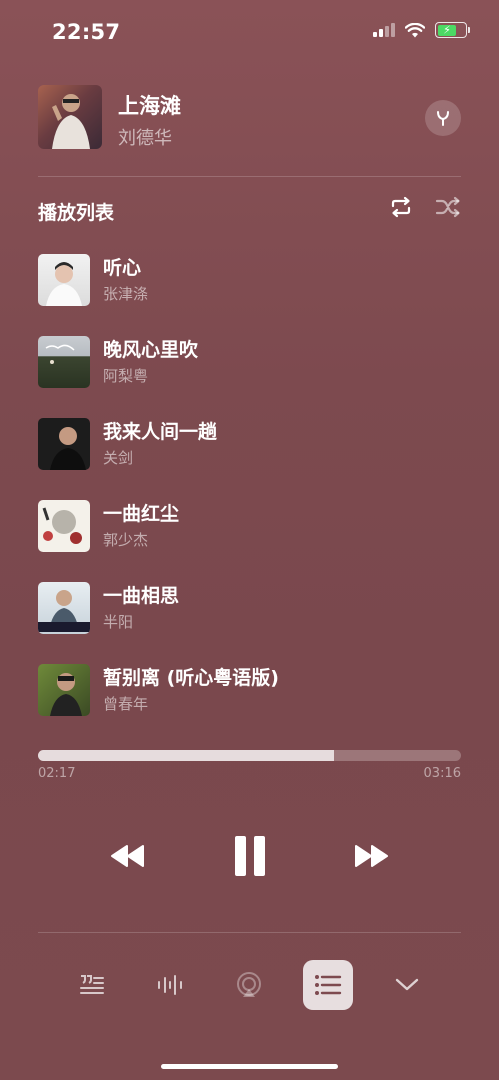  I want to click on lyrics-button, so click(92, 985).